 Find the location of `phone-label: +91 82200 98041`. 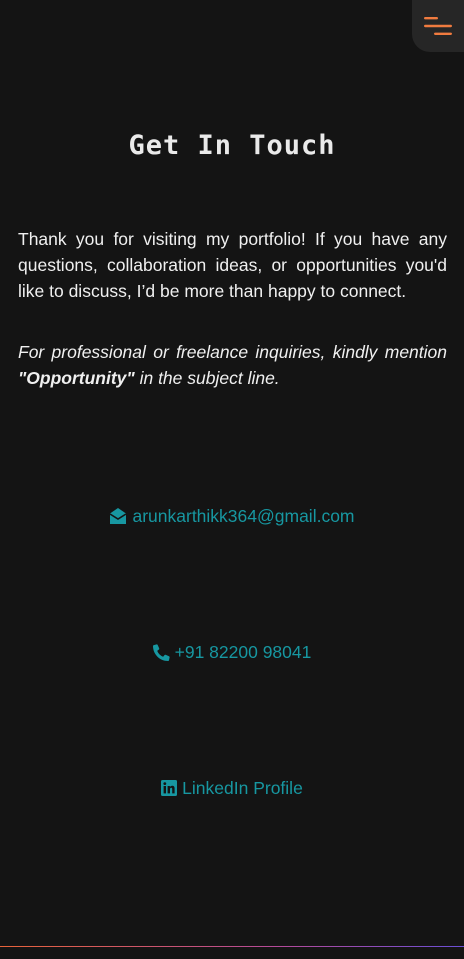

phone-label: +91 82200 98041 is located at coordinates (243, 651).